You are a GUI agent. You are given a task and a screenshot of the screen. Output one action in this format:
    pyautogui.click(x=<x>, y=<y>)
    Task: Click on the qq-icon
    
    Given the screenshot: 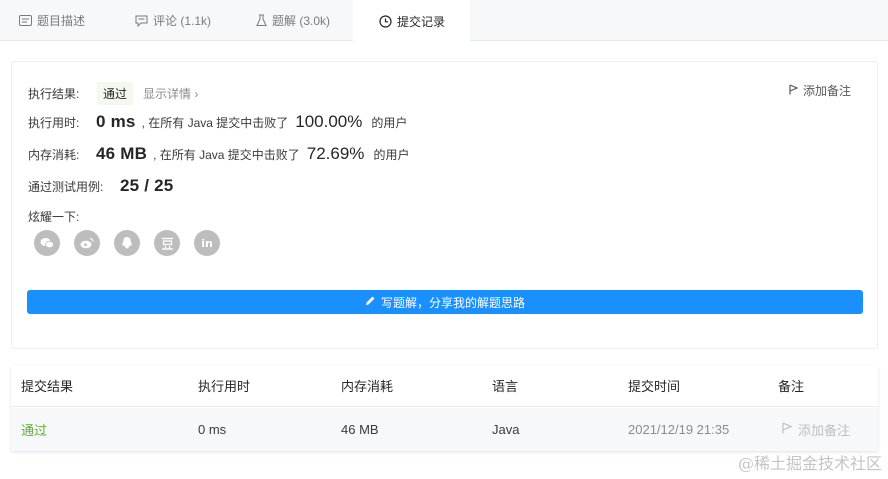 What is the action you would take?
    pyautogui.click(x=127, y=243)
    